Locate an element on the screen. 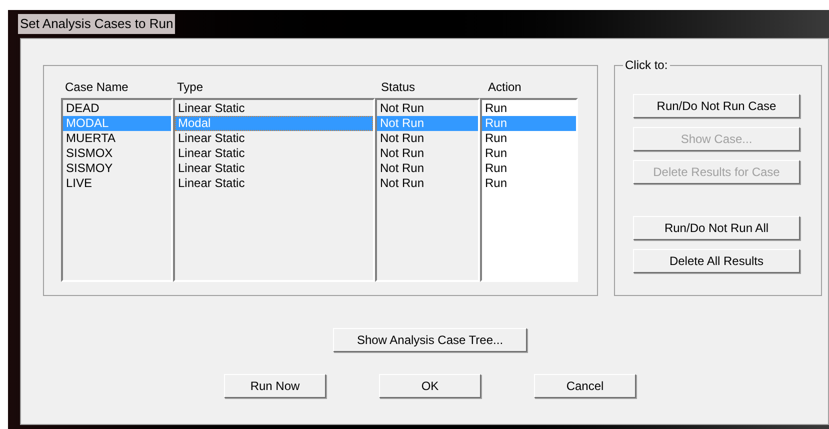 The height and width of the screenshot is (429, 829). window-title: Set Analysis Cases to Run is located at coordinates (97, 24).